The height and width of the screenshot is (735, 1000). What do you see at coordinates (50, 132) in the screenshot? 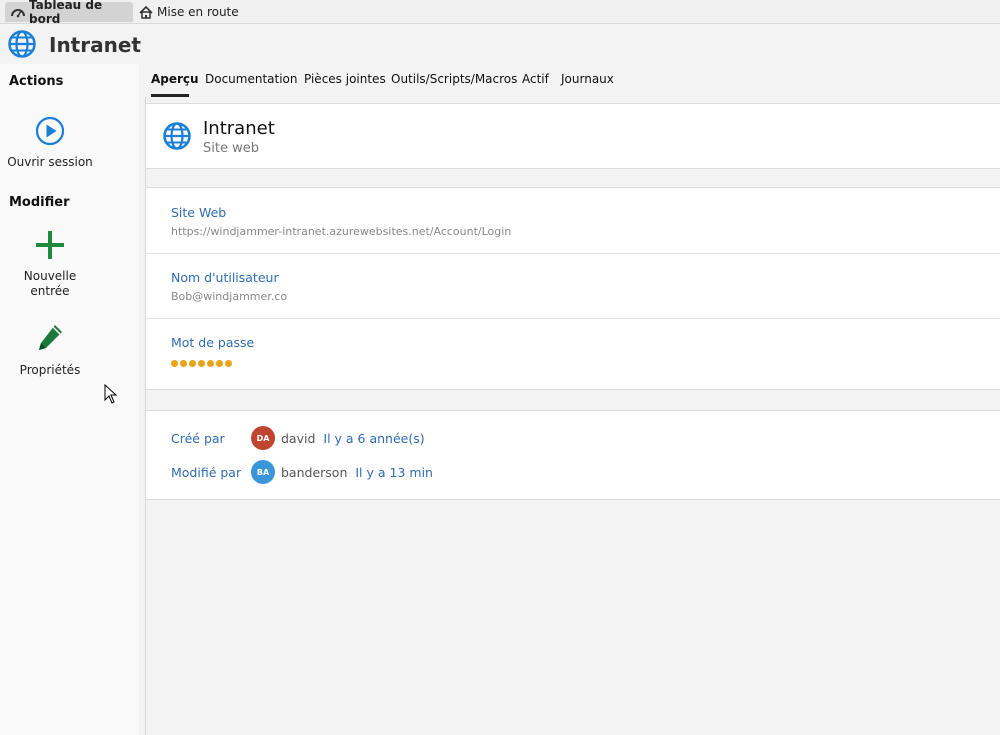
I see `play-icon` at bounding box center [50, 132].